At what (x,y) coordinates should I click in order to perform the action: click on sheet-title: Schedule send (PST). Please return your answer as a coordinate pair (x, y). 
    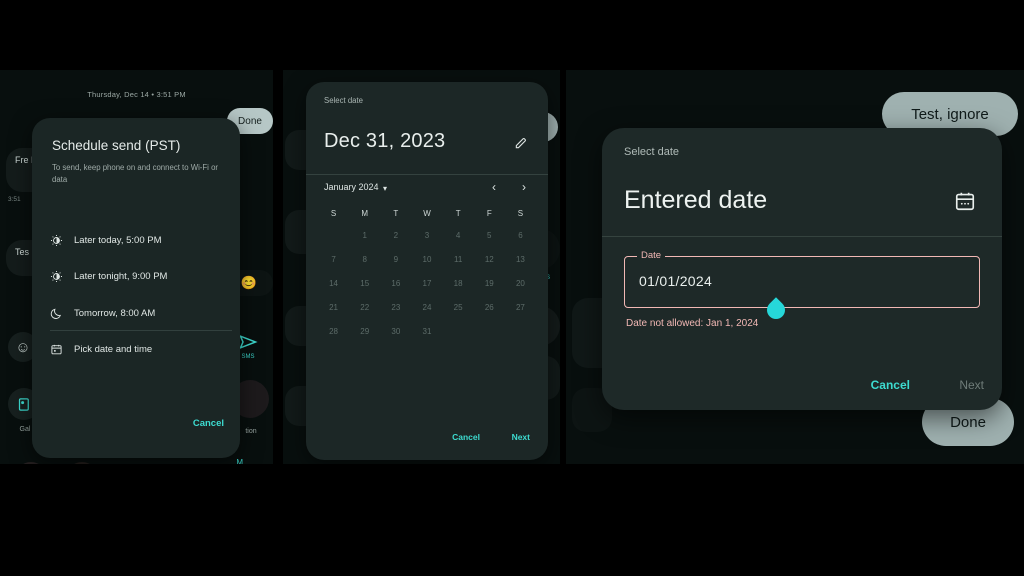
    Looking at the image, I should click on (116, 145).